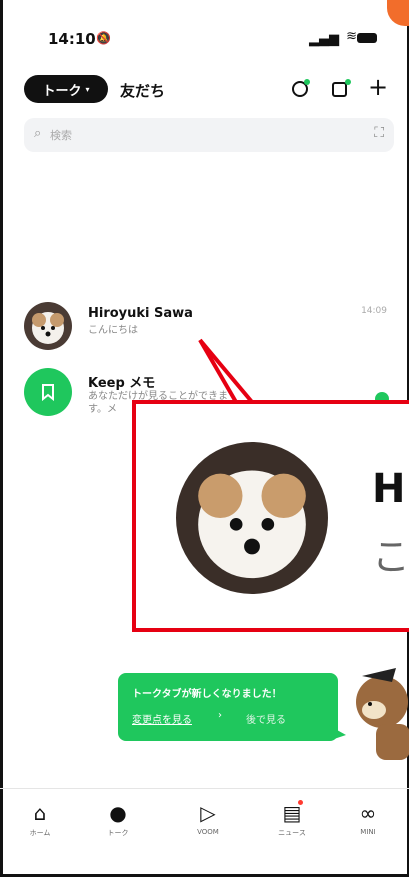  I want to click on nav-talk: ● トーク, so click(118, 820).